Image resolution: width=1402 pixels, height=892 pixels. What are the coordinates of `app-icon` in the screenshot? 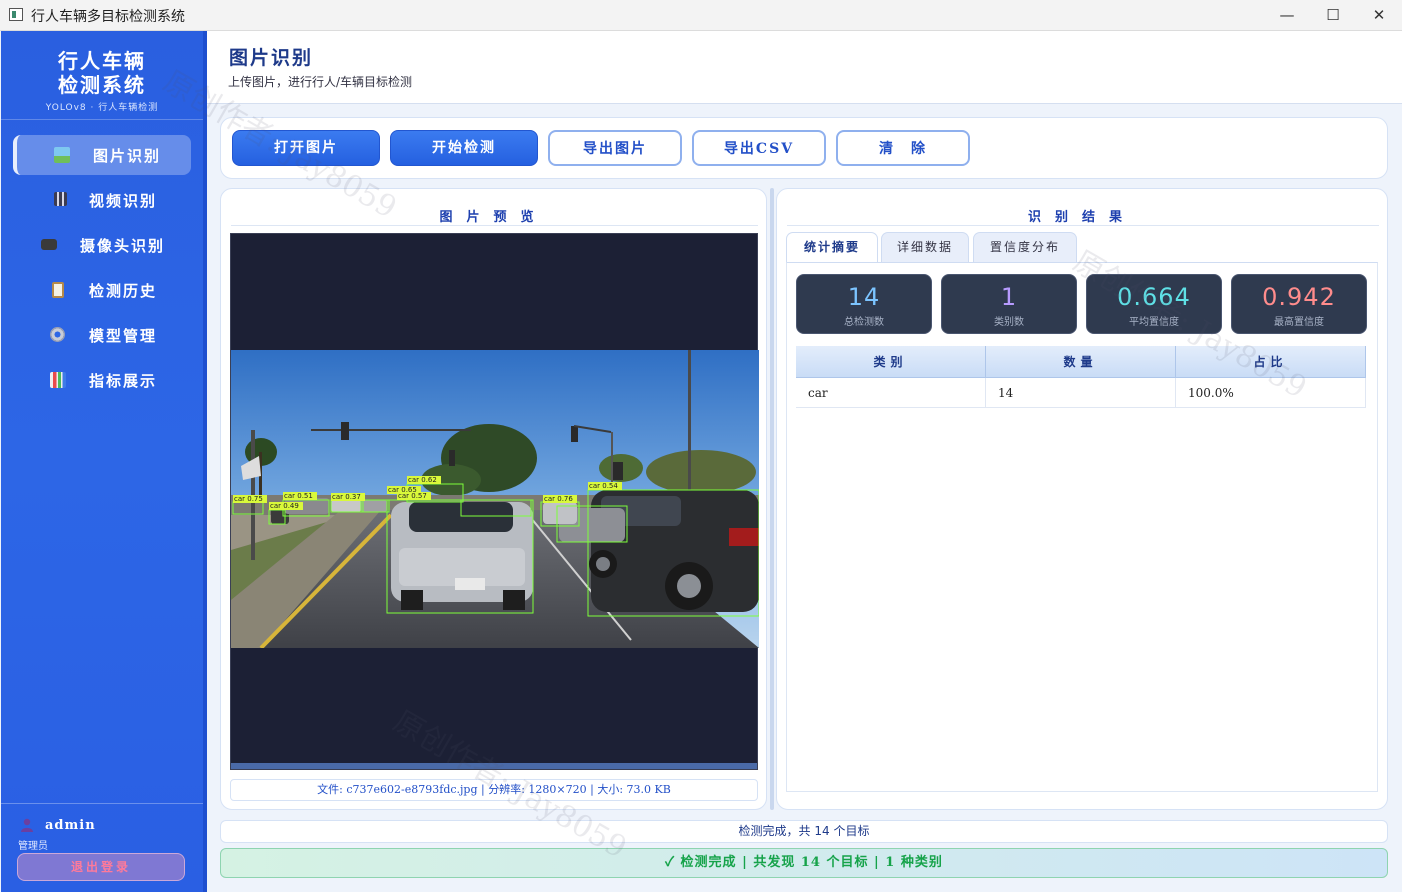 It's located at (16, 14).